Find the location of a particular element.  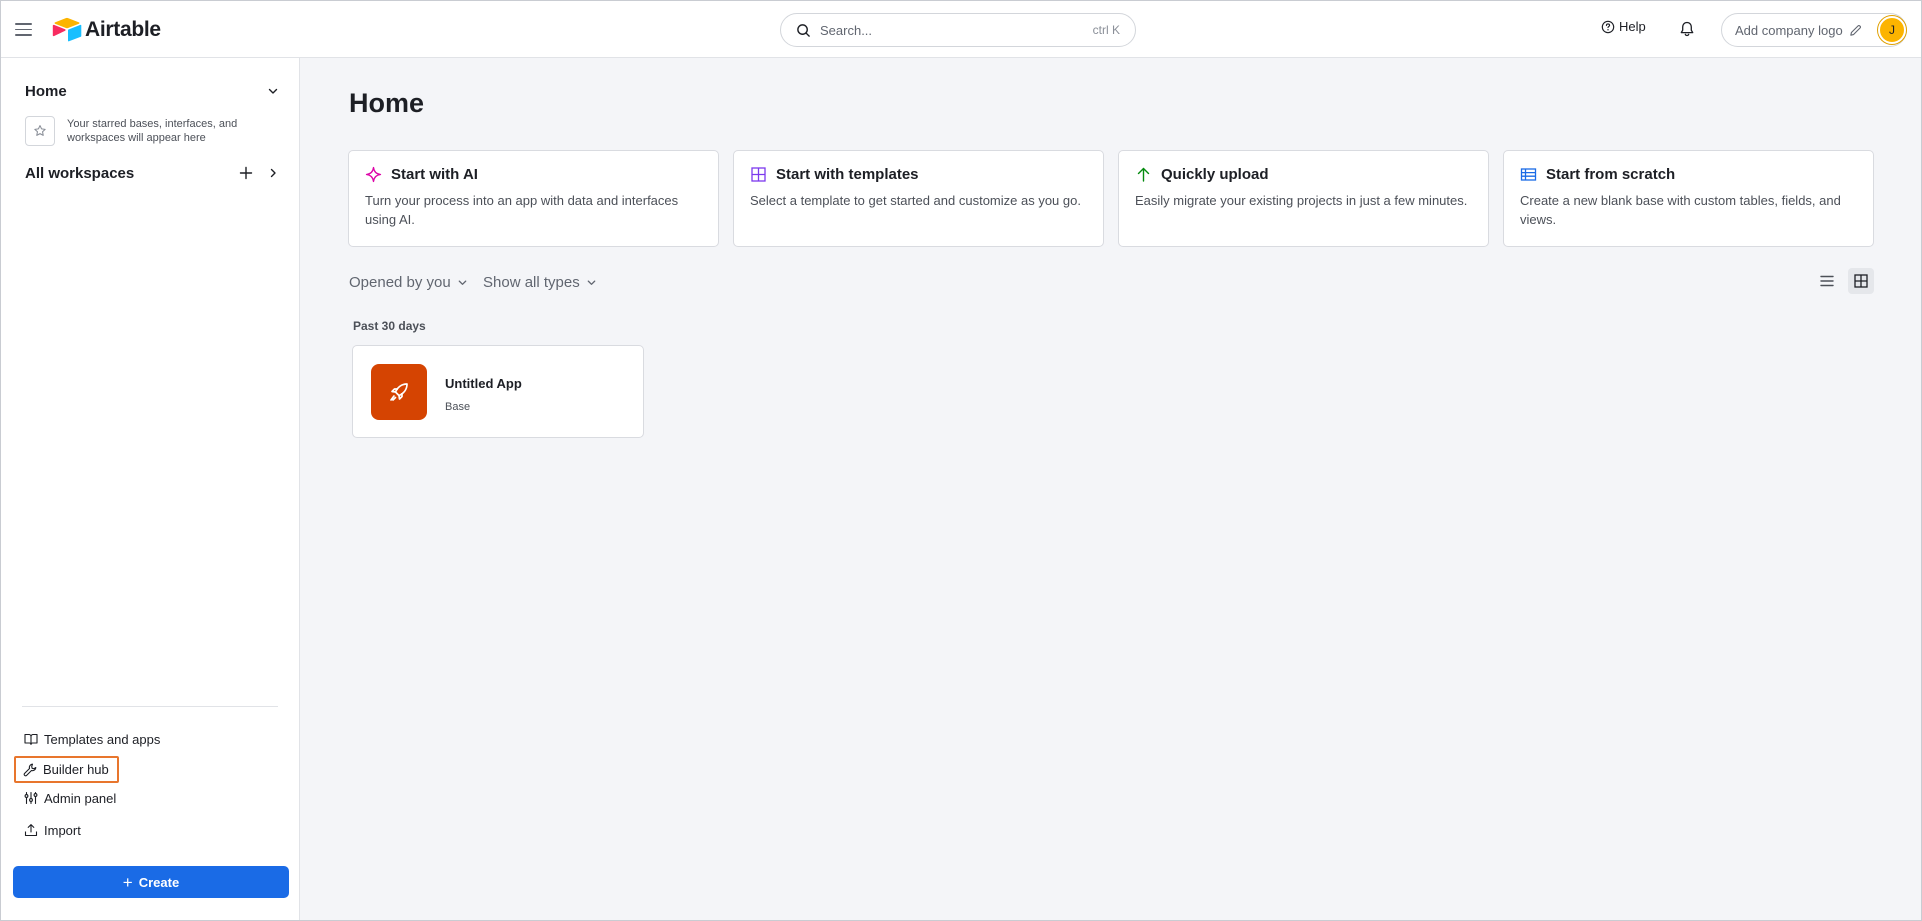

sparkle-icon is located at coordinates (373, 174).